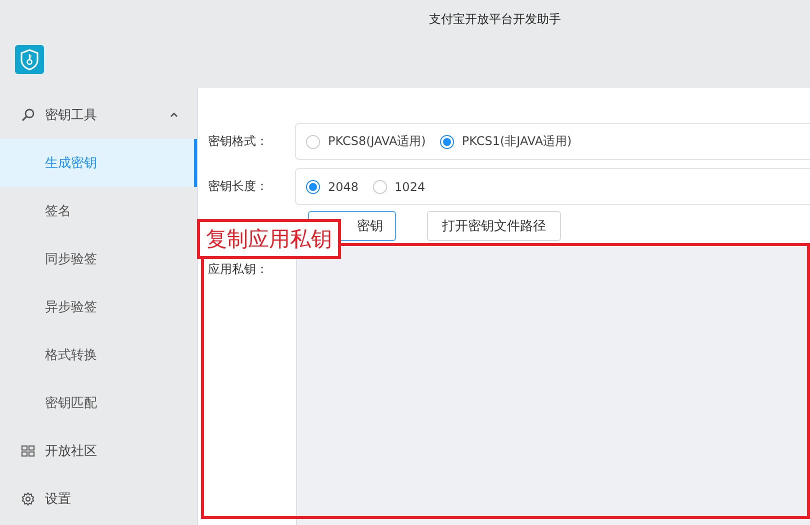 This screenshot has height=525, width=810. Describe the element at coordinates (98, 403) in the screenshot. I see `sidebar-subitem: 密钥匹配` at that location.